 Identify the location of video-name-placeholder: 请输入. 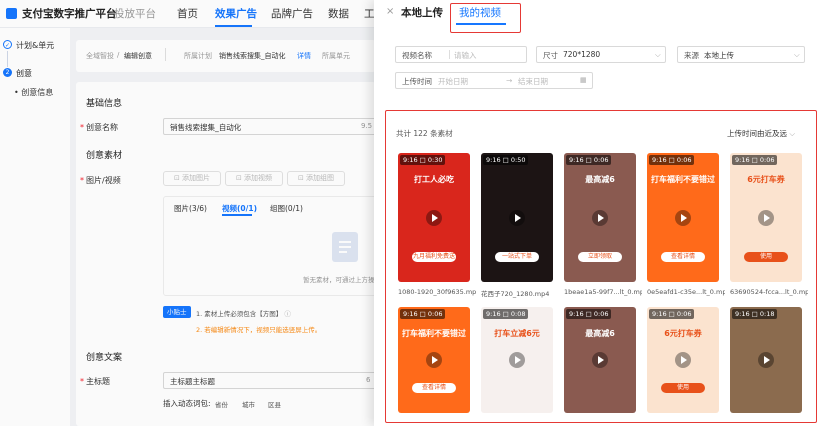
(465, 55).